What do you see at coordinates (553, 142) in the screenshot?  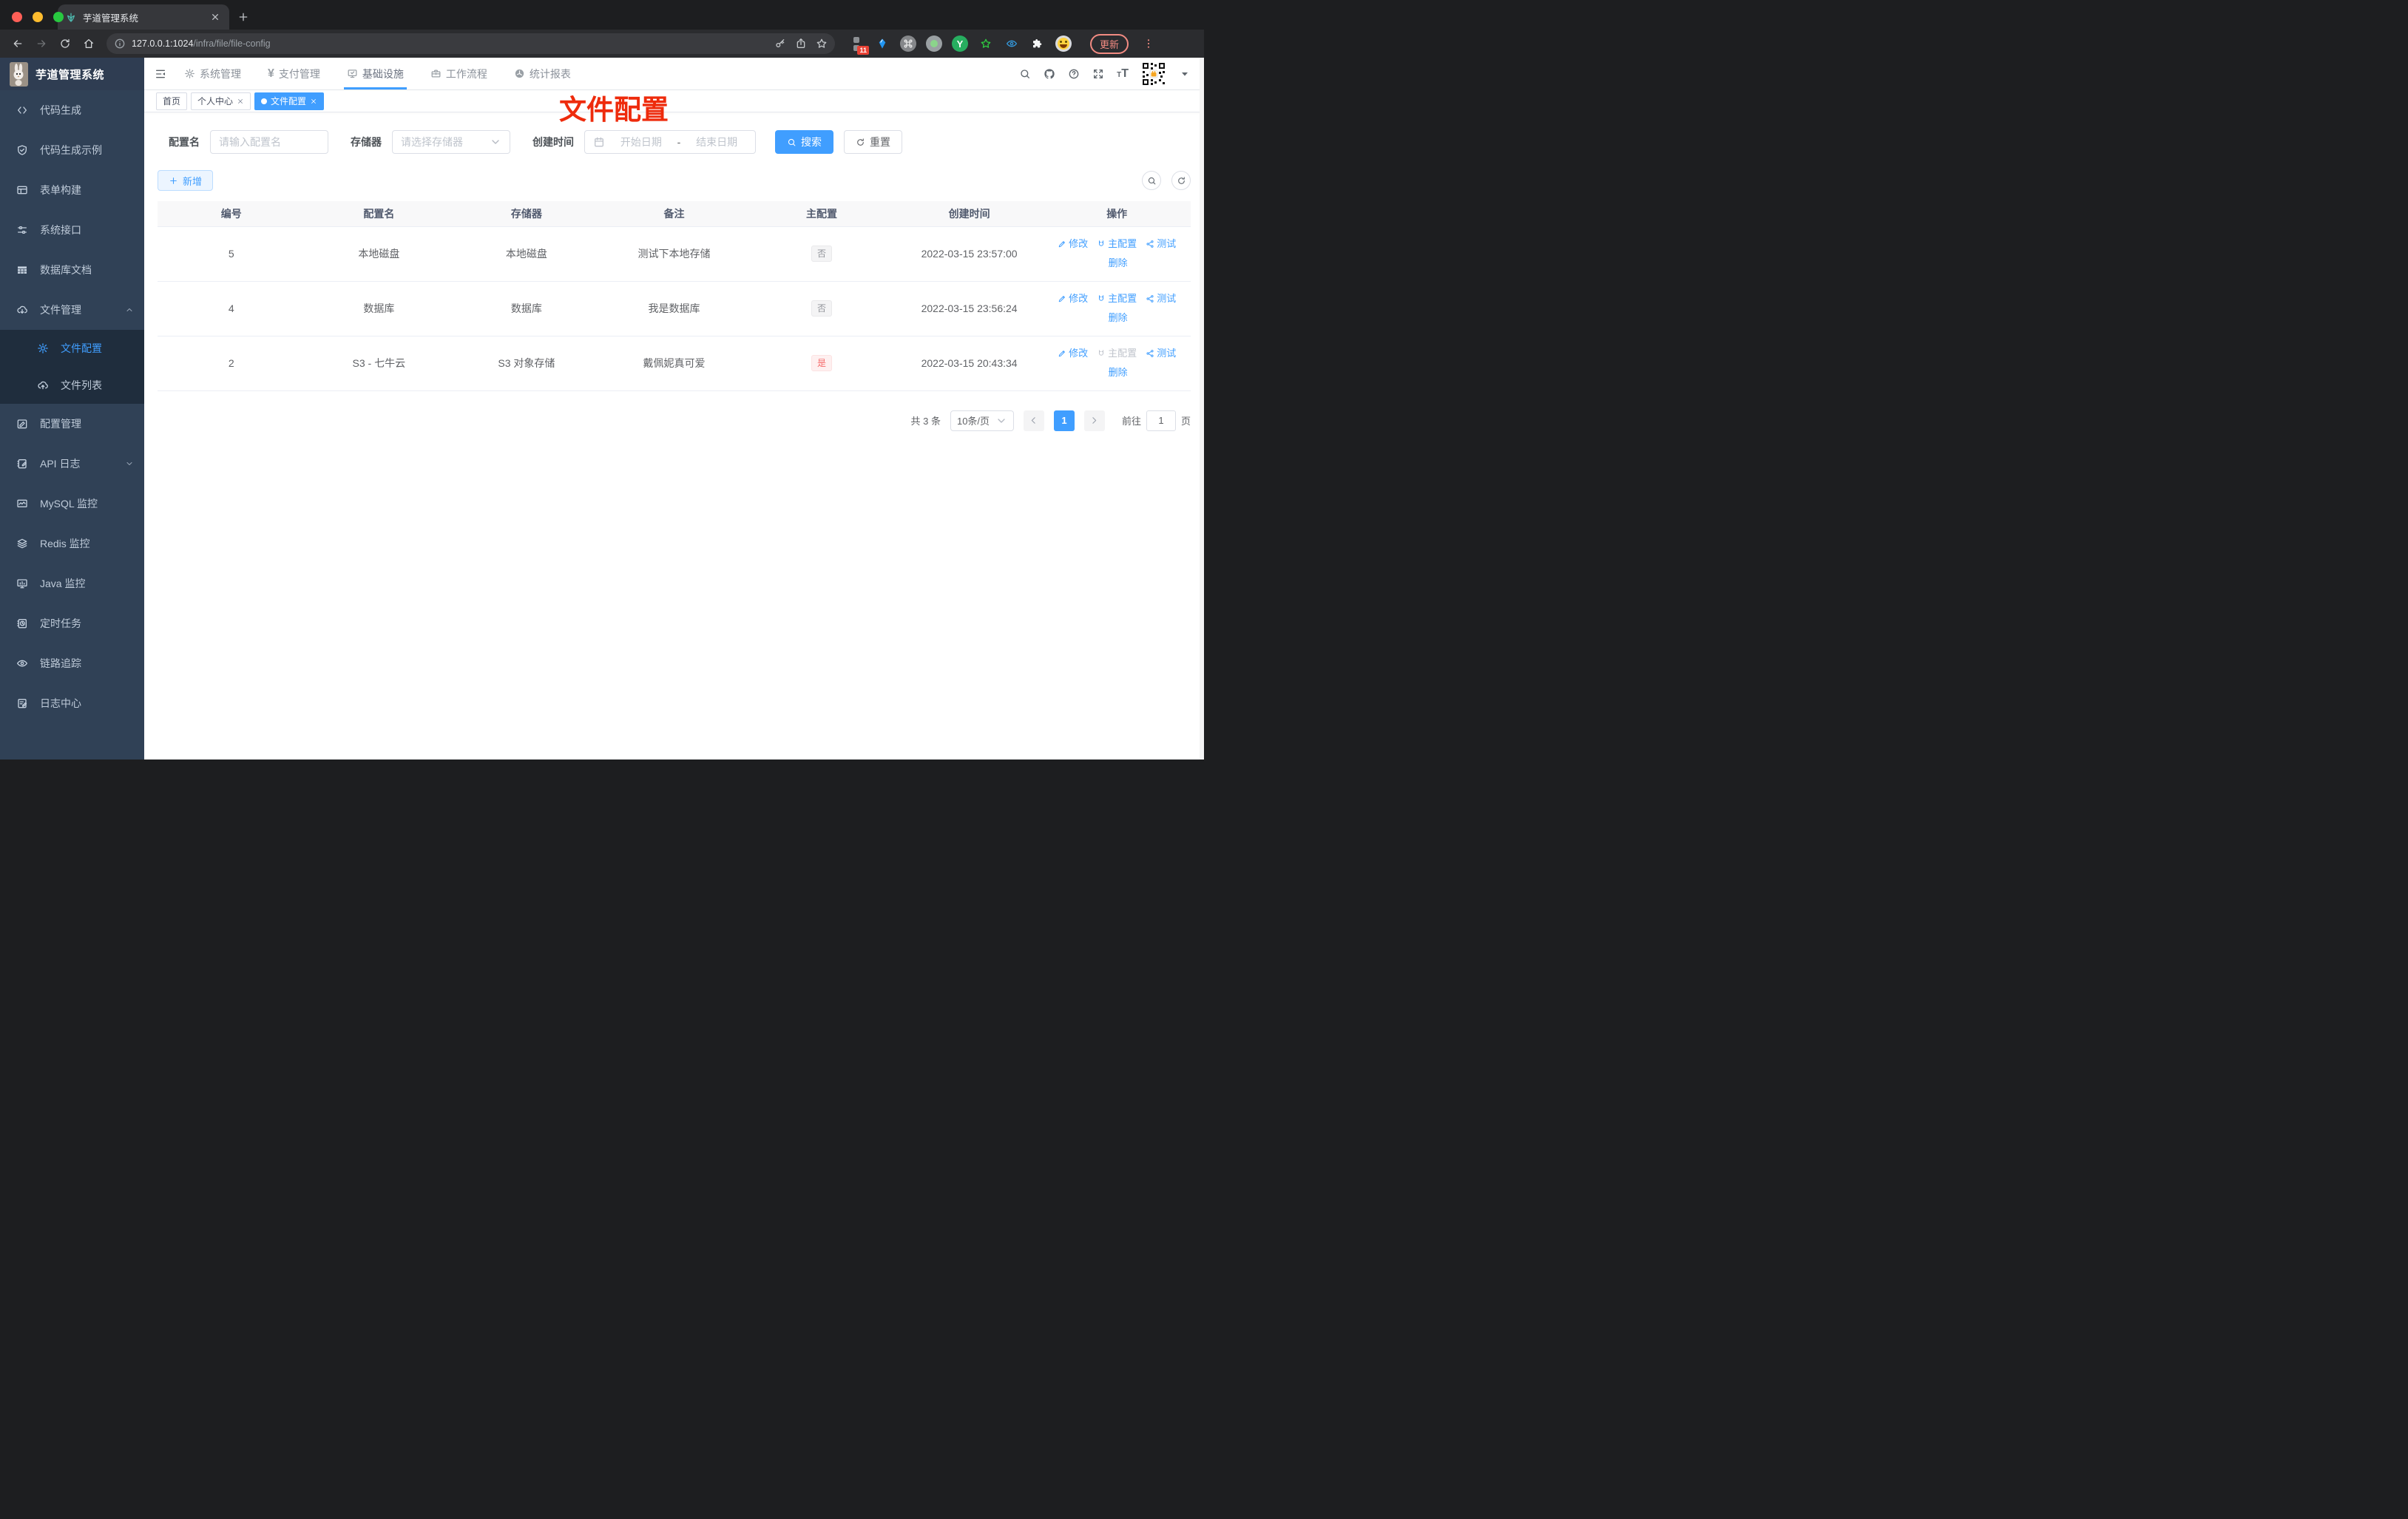 I see `date-filter-label: 创建时间` at bounding box center [553, 142].